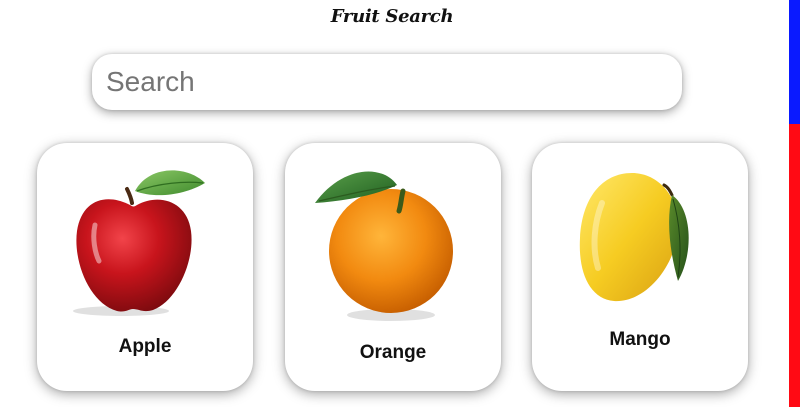 Image resolution: width=800 pixels, height=407 pixels. I want to click on mango-icon, so click(634, 237).